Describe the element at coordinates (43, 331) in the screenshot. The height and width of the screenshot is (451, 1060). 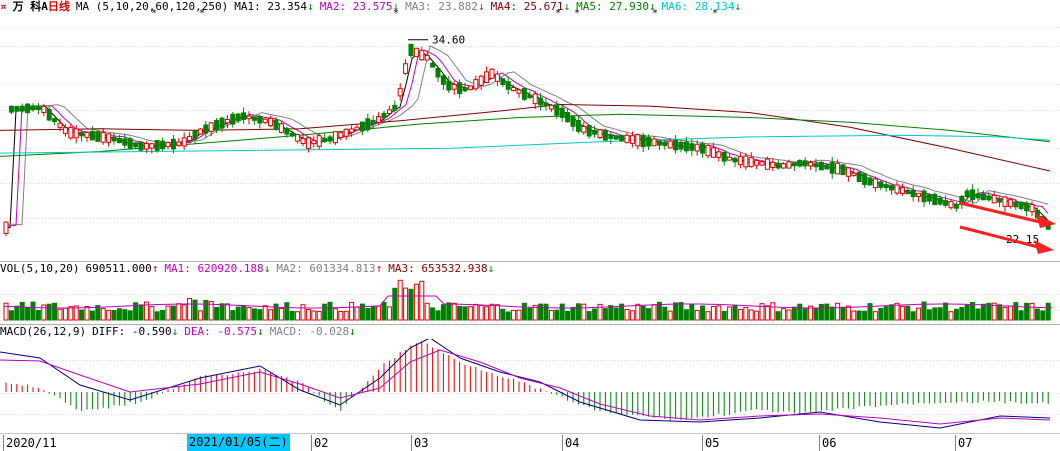
I see `macd-params: MACD(26,12,9)` at that location.